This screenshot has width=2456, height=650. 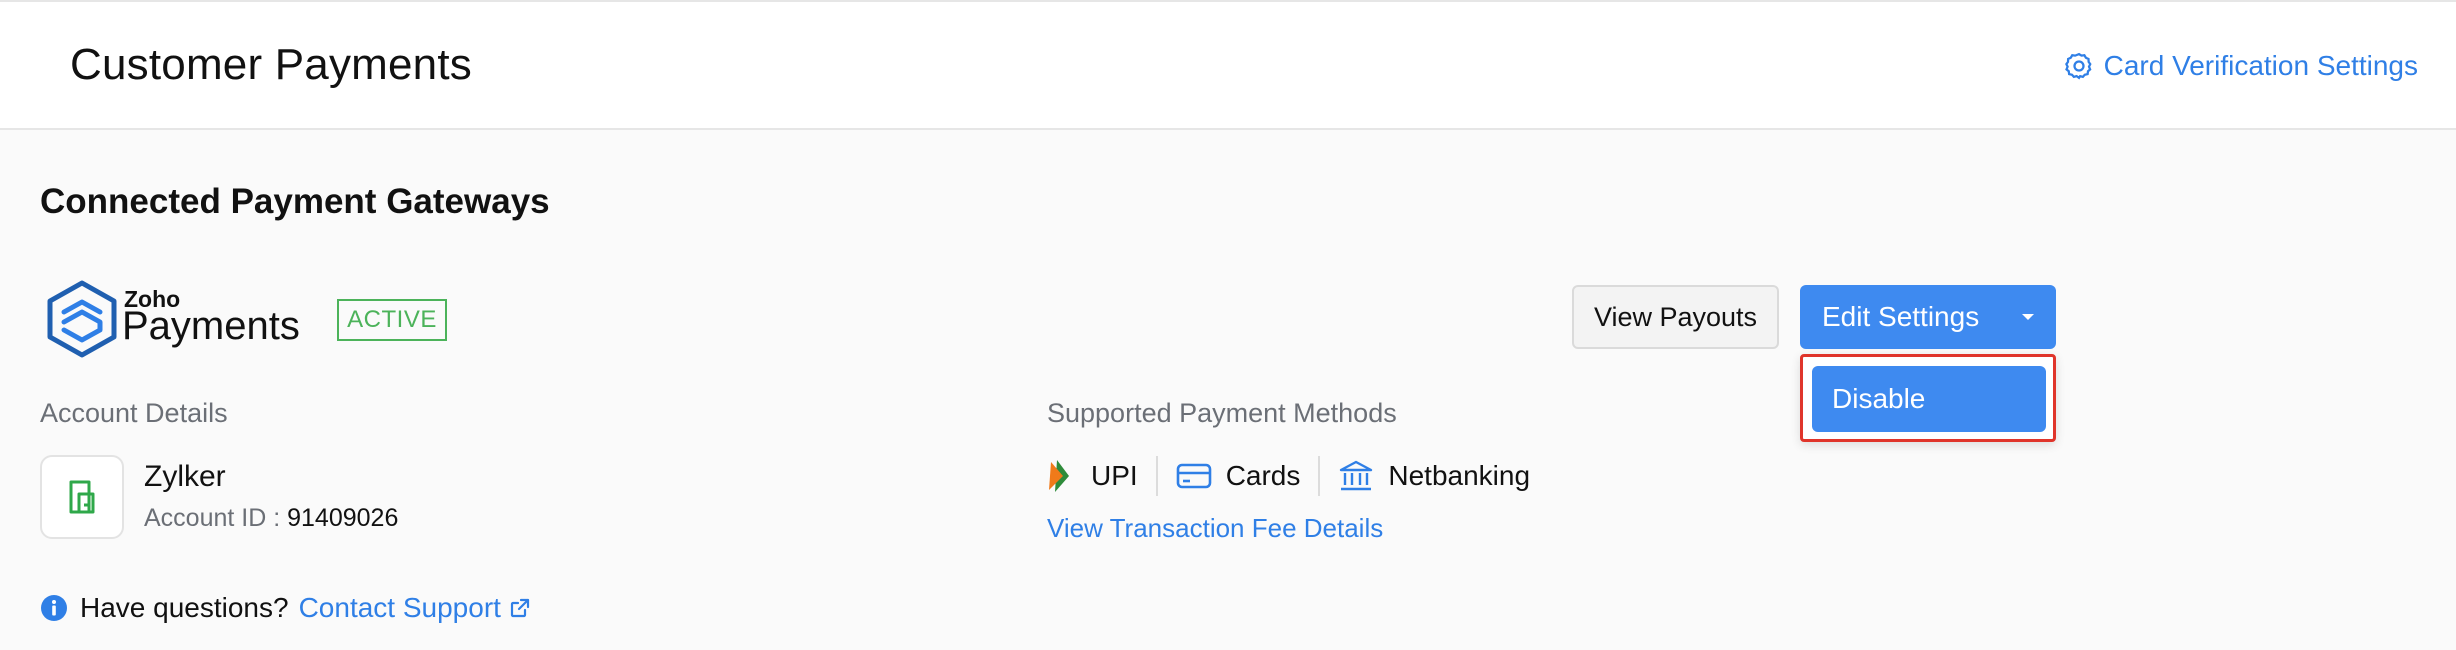 I want to click on account-name: Zylker, so click(x=185, y=476).